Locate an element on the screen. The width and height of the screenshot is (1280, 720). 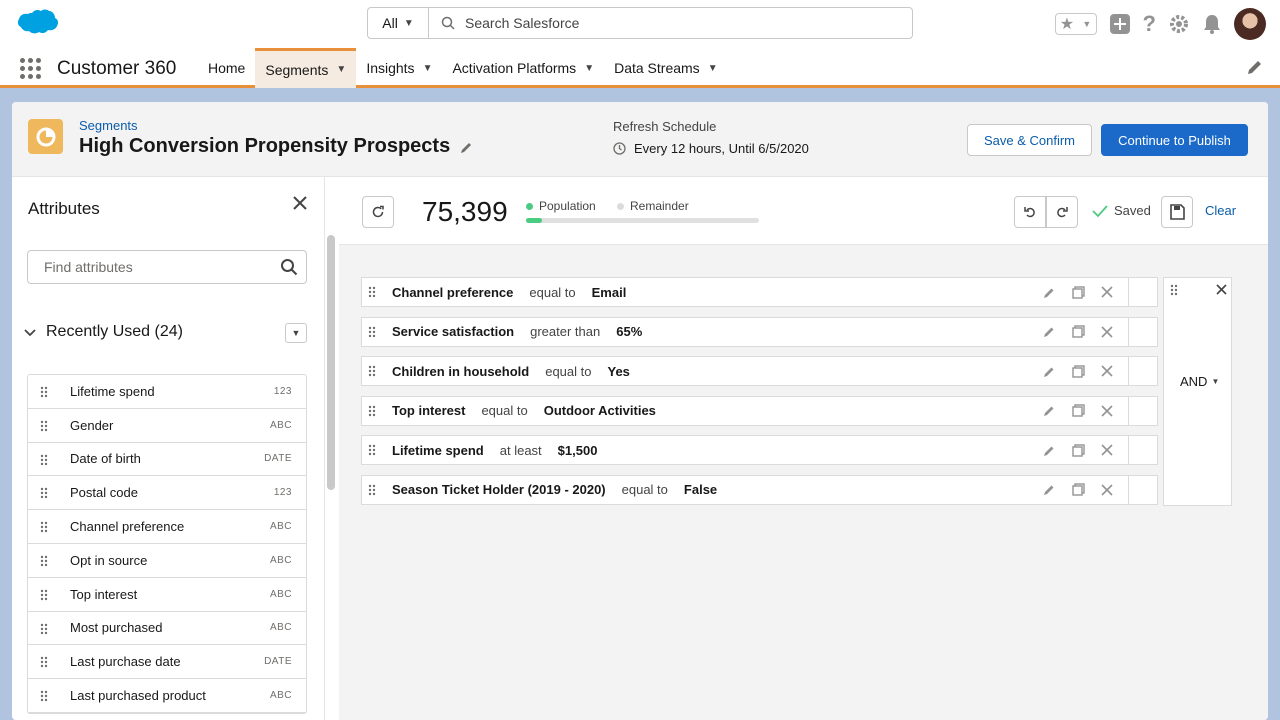
attribute-item: Postal code 123 is located at coordinates (167, 493).